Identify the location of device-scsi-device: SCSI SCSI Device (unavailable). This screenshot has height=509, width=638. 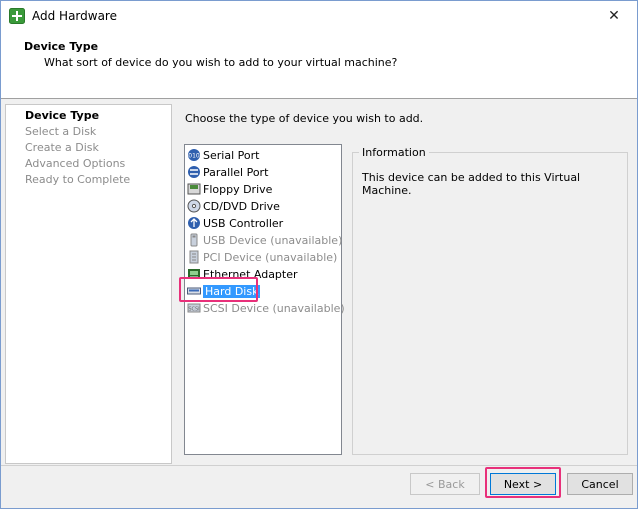
(266, 308).